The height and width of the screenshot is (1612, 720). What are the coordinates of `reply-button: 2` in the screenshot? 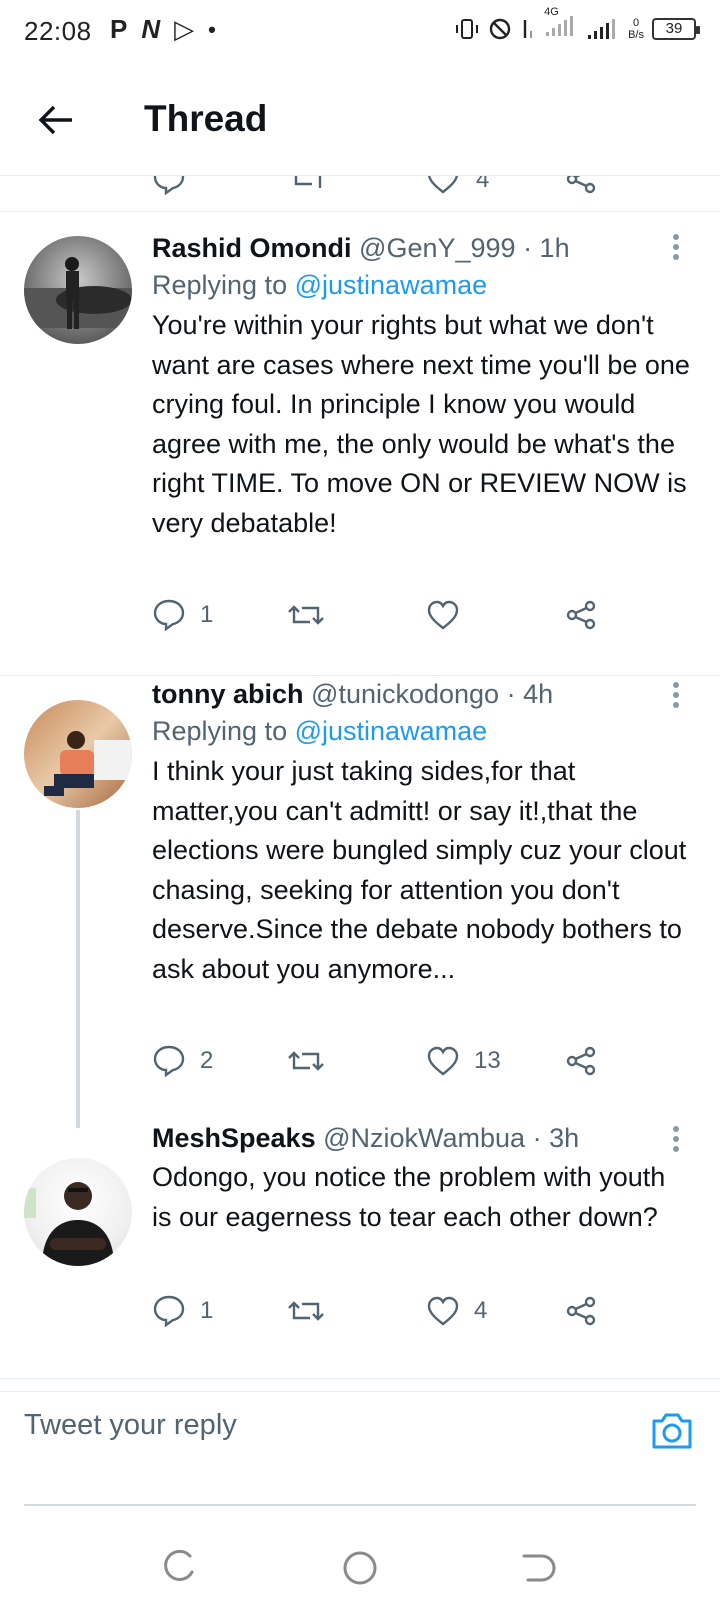 It's located at (182, 1061).